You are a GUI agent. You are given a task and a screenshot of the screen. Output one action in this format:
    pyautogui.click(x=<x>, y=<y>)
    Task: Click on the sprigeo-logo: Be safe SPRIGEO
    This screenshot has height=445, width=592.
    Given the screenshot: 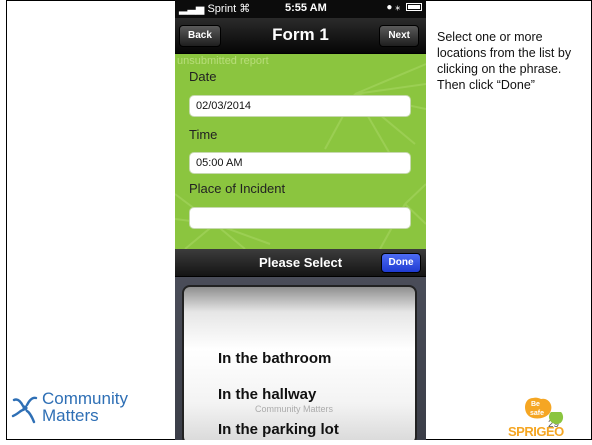 What is the action you would take?
    pyautogui.click(x=545, y=417)
    